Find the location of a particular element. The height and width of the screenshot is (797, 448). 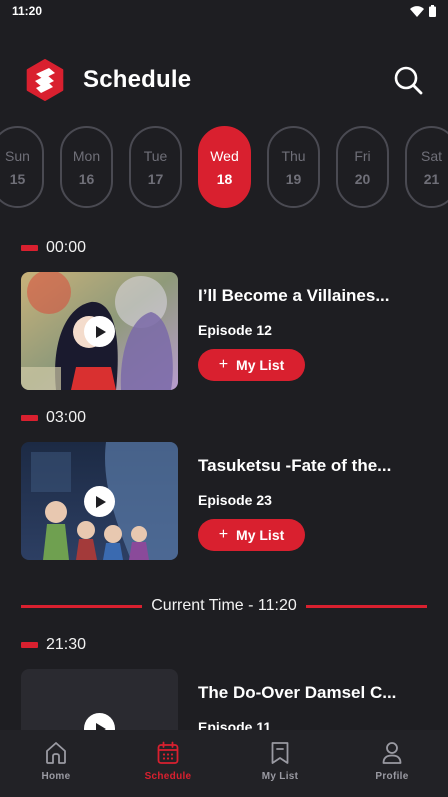

day-number: 16 is located at coordinates (86, 178).